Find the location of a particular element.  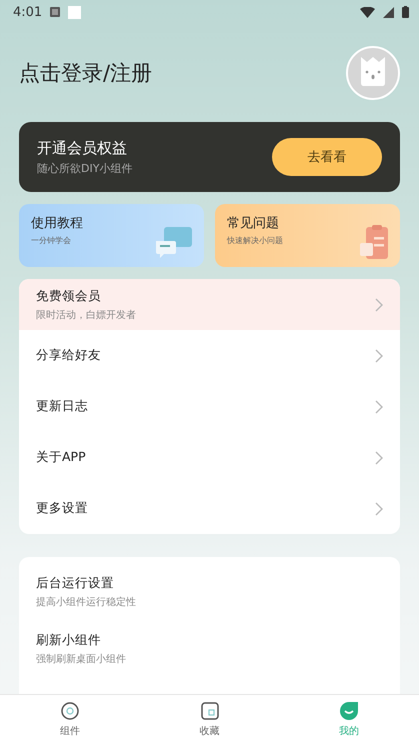

battery-icon is located at coordinates (405, 12).